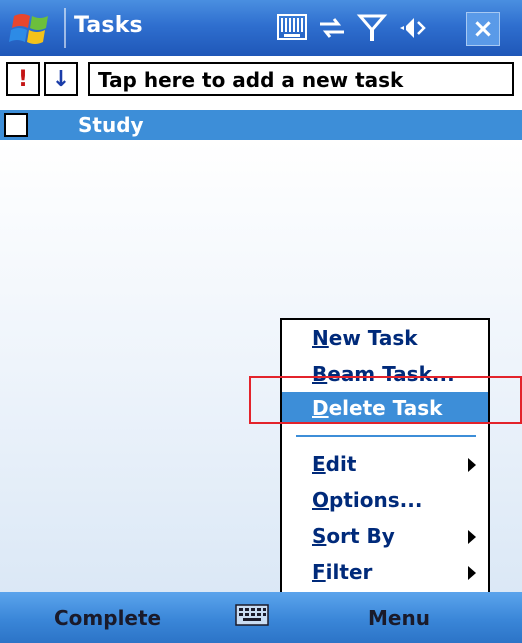 Image resolution: width=522 pixels, height=643 pixels. What do you see at coordinates (319, 464) in the screenshot?
I see `access-key: E` at bounding box center [319, 464].